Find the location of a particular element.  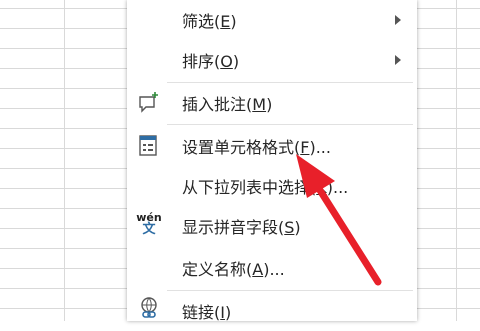

menu-item-label: 链接(I) is located at coordinates (207, 312).